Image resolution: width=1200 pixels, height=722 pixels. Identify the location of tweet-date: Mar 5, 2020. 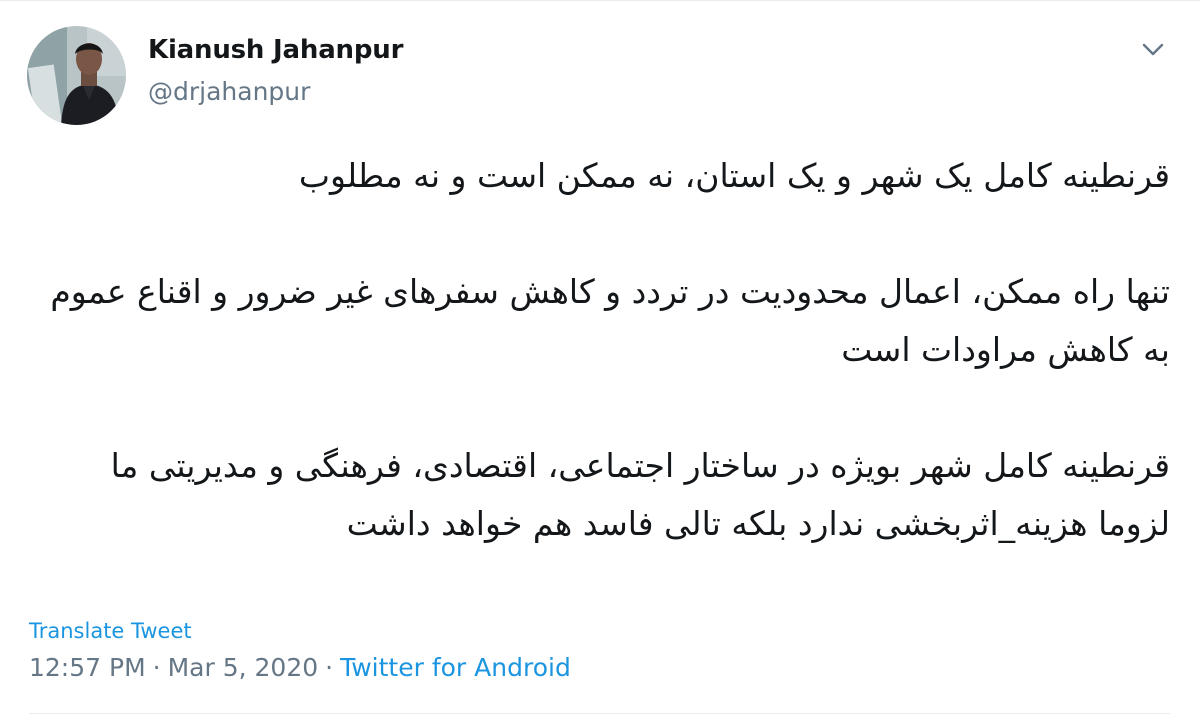
(243, 667).